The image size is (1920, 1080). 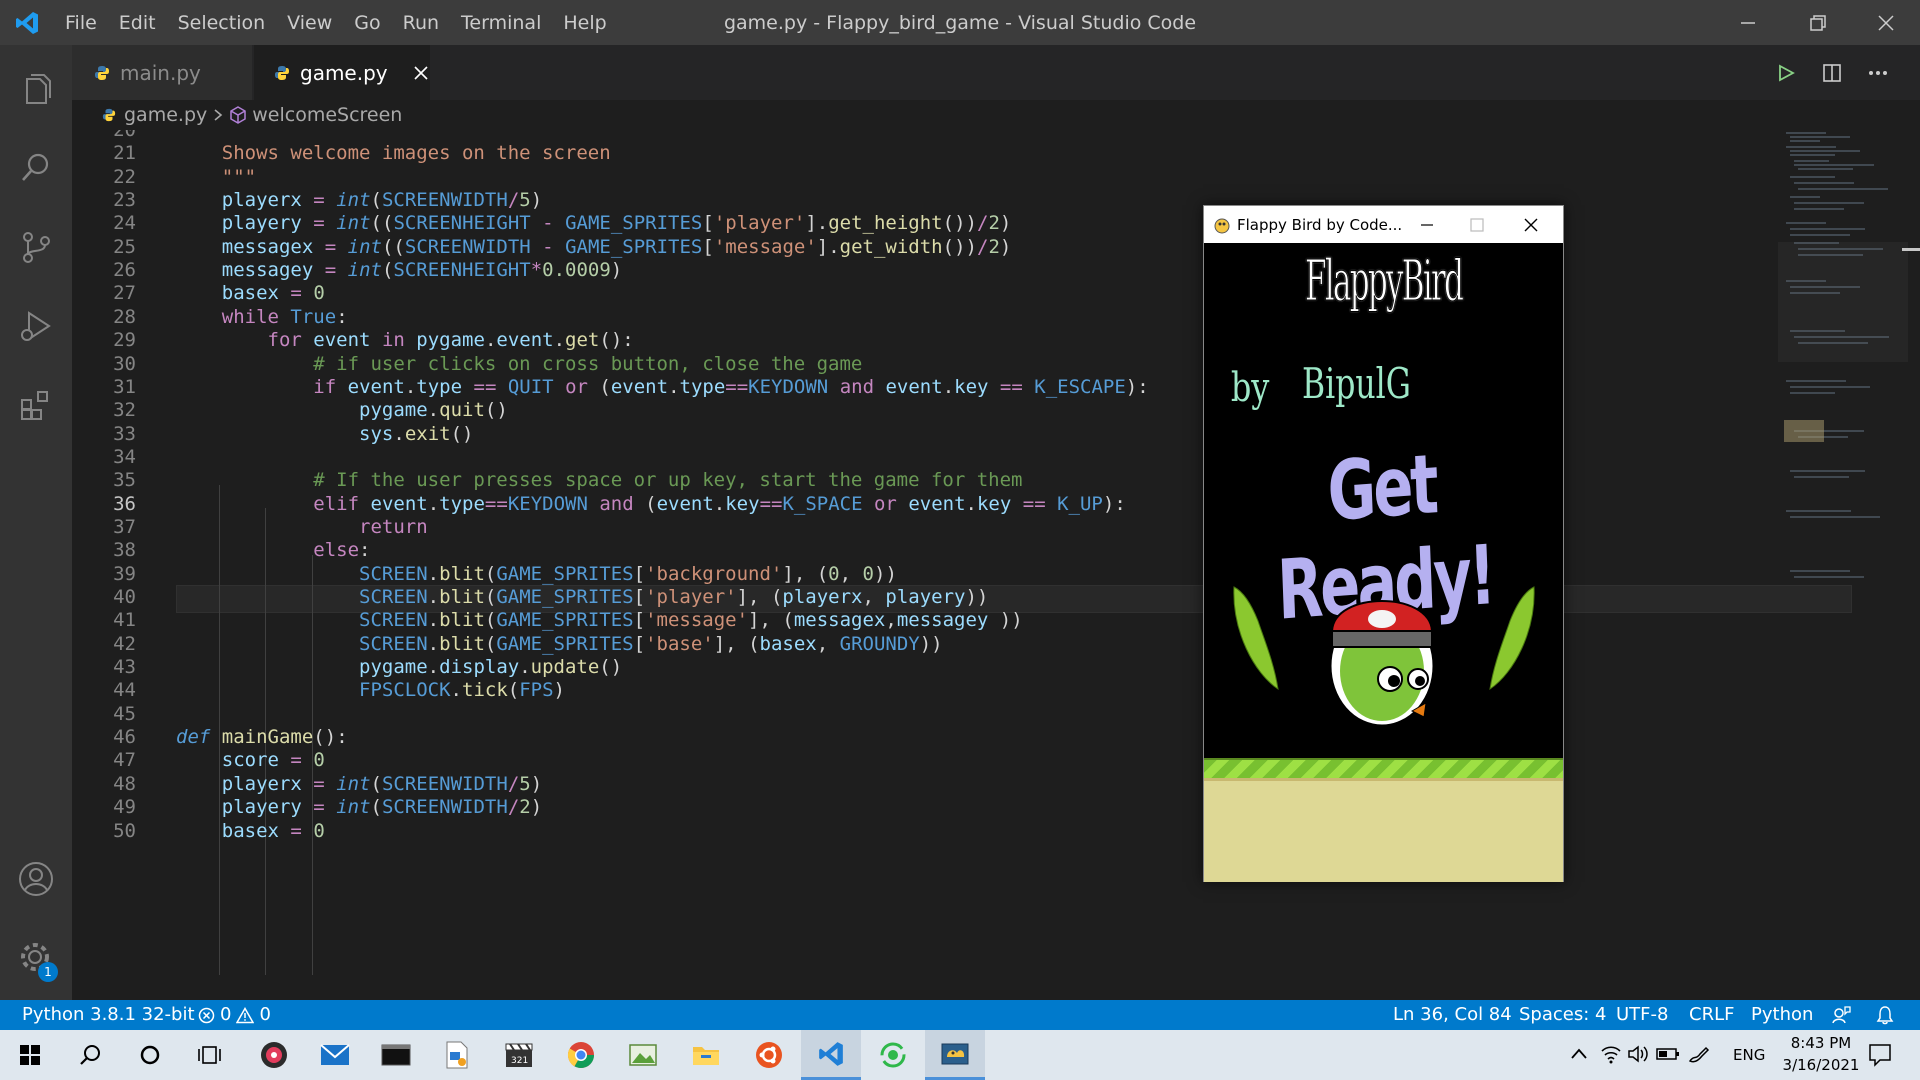 What do you see at coordinates (584, 23) in the screenshot?
I see `menu-help: Help` at bounding box center [584, 23].